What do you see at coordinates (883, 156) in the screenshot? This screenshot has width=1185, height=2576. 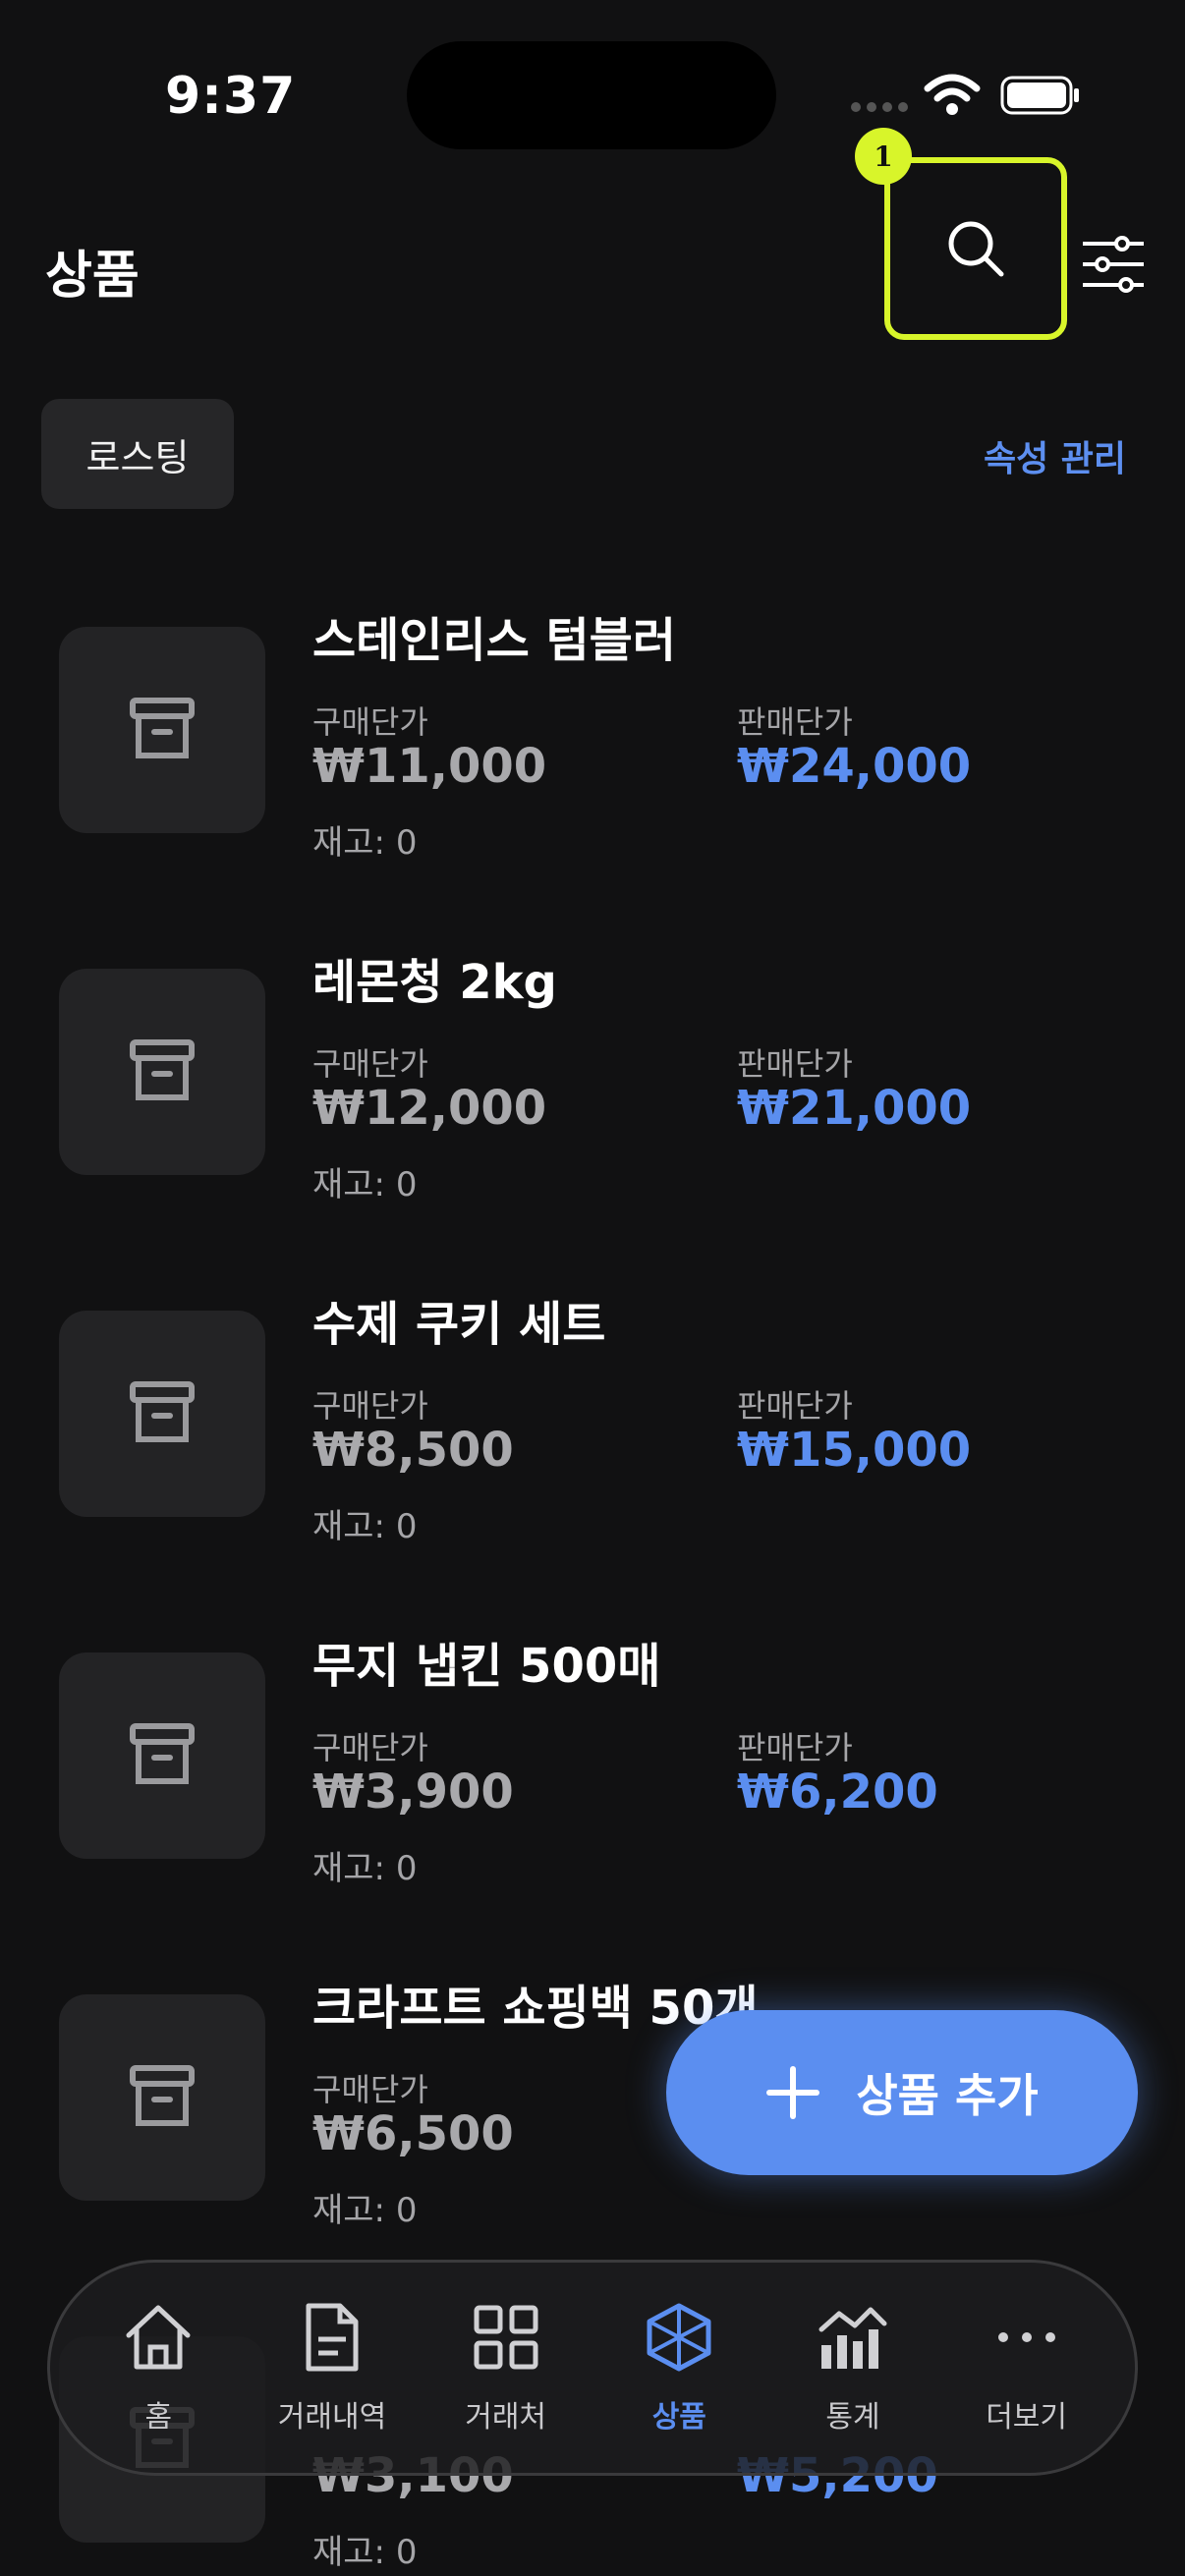 I see `annotation-badge: 1` at bounding box center [883, 156].